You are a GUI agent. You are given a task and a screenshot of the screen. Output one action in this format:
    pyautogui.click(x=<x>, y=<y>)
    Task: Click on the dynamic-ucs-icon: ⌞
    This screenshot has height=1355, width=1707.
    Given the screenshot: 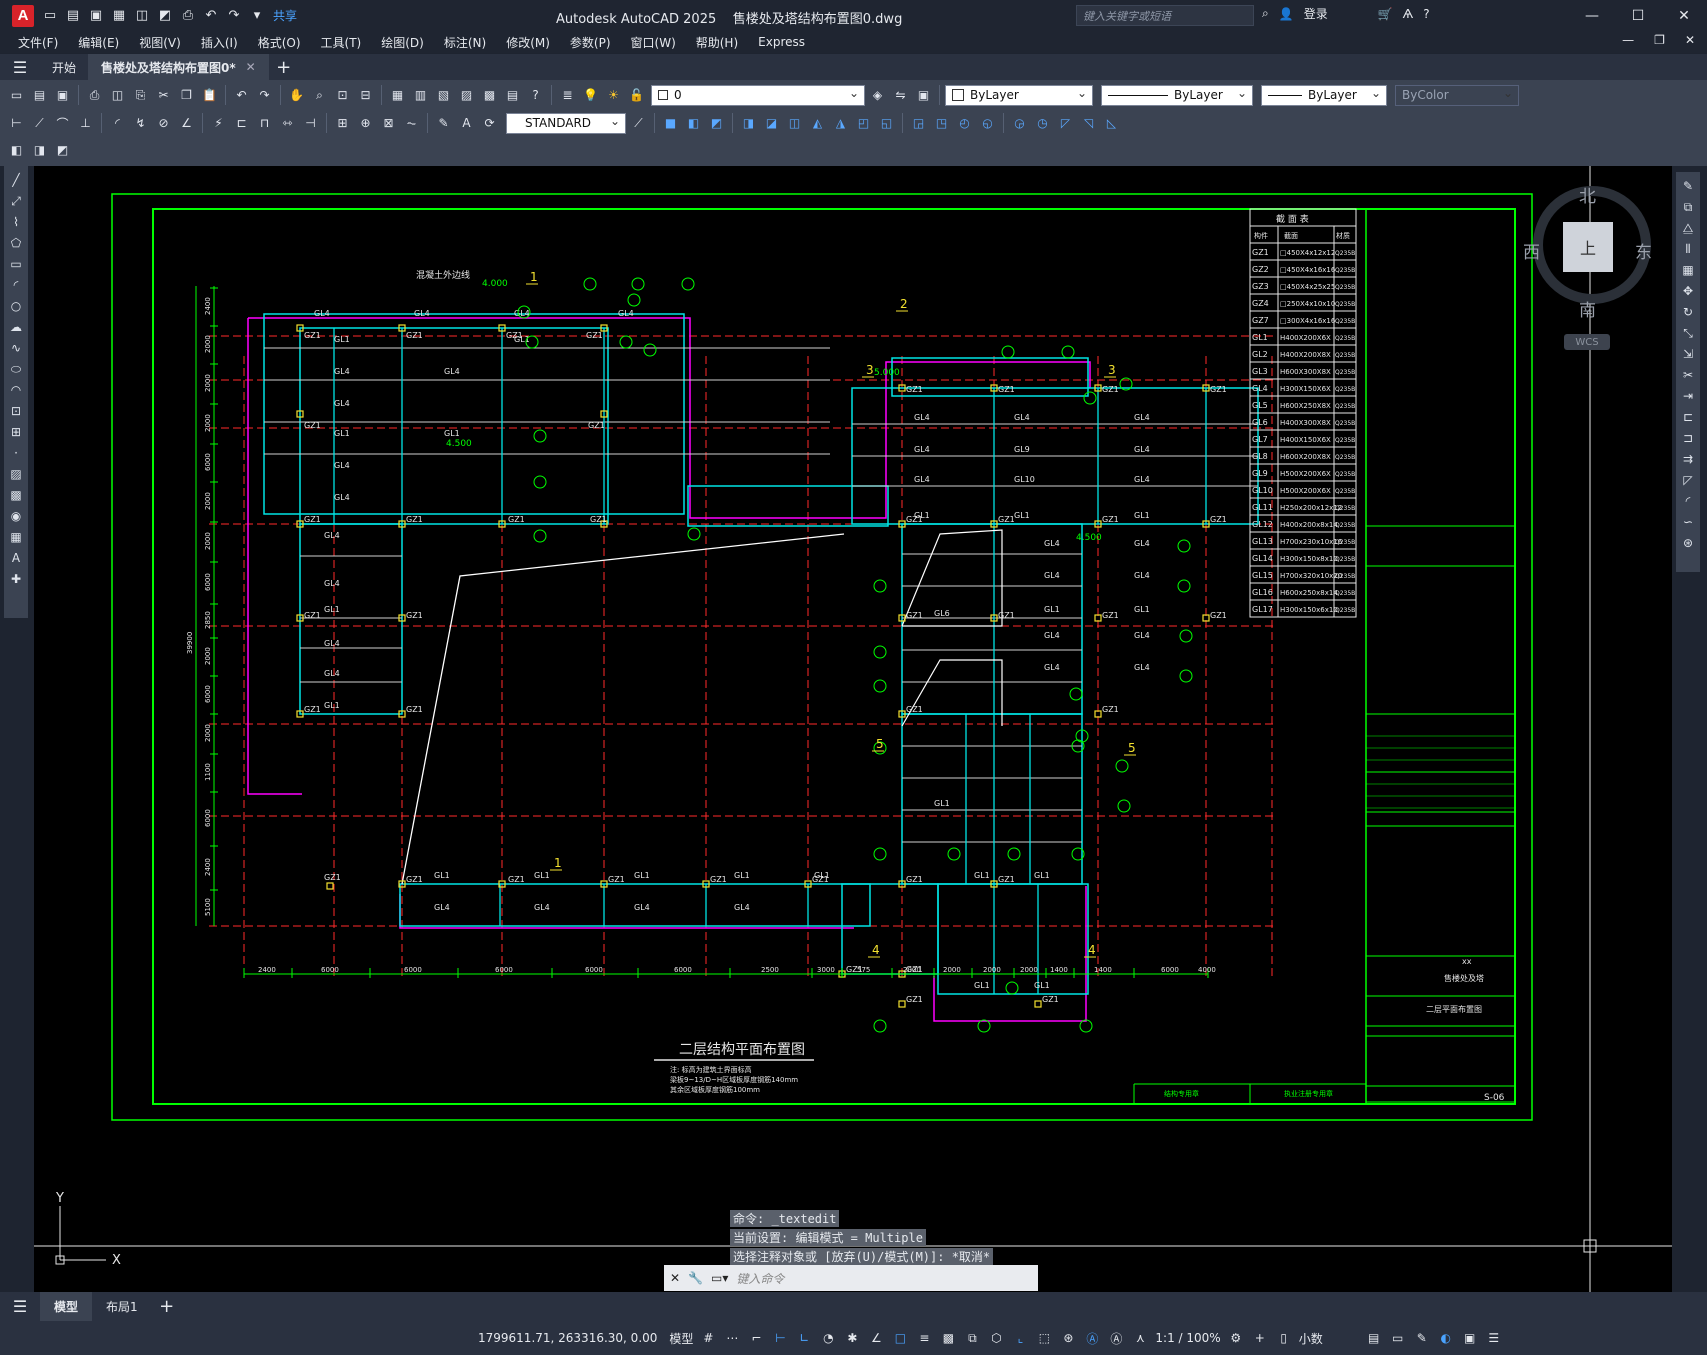 What is the action you would take?
    pyautogui.click(x=1020, y=1338)
    